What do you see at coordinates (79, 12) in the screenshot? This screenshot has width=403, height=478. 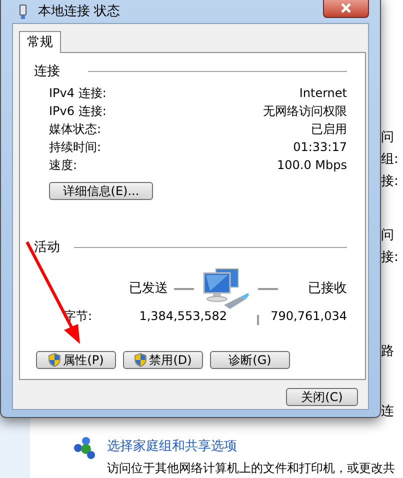 I see `window-title: 本地连接 状态` at bounding box center [79, 12].